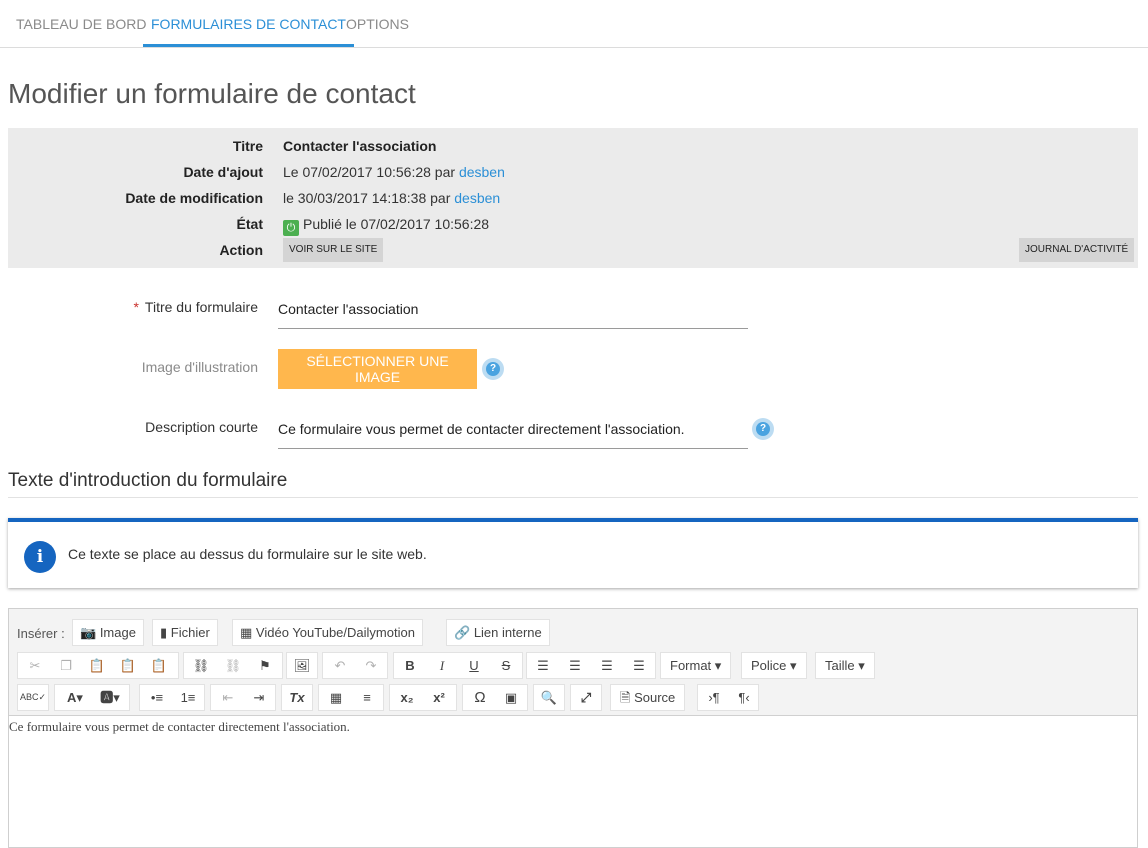  What do you see at coordinates (66, 665) in the screenshot?
I see `copy-icon: ❐` at bounding box center [66, 665].